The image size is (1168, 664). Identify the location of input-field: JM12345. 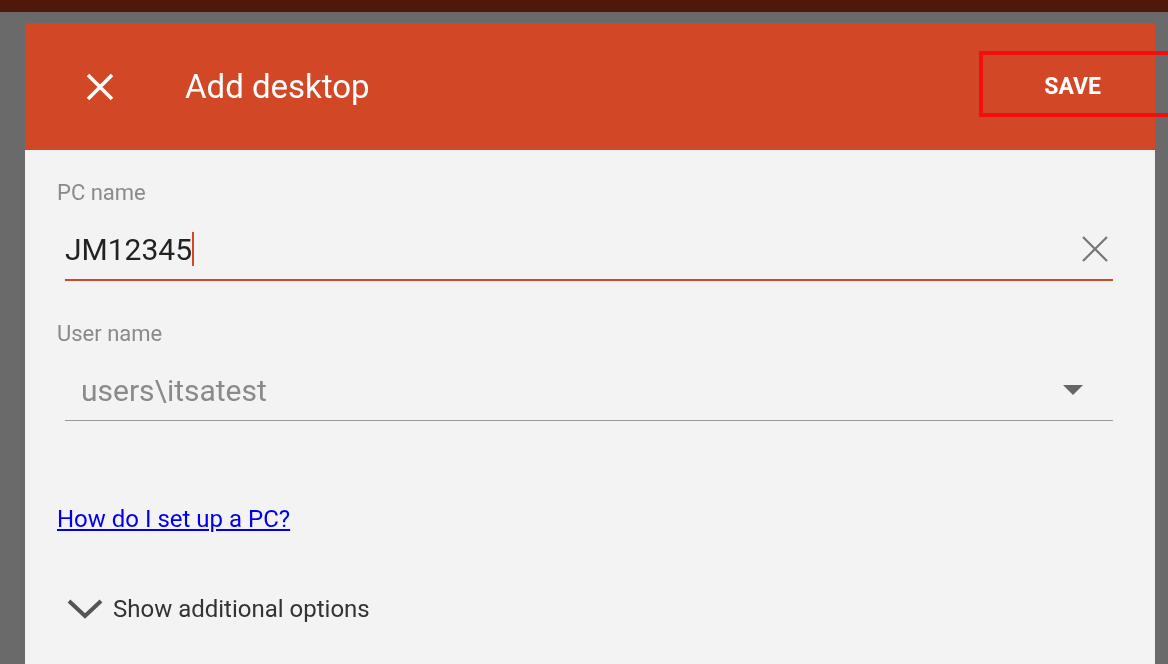
(589, 250).